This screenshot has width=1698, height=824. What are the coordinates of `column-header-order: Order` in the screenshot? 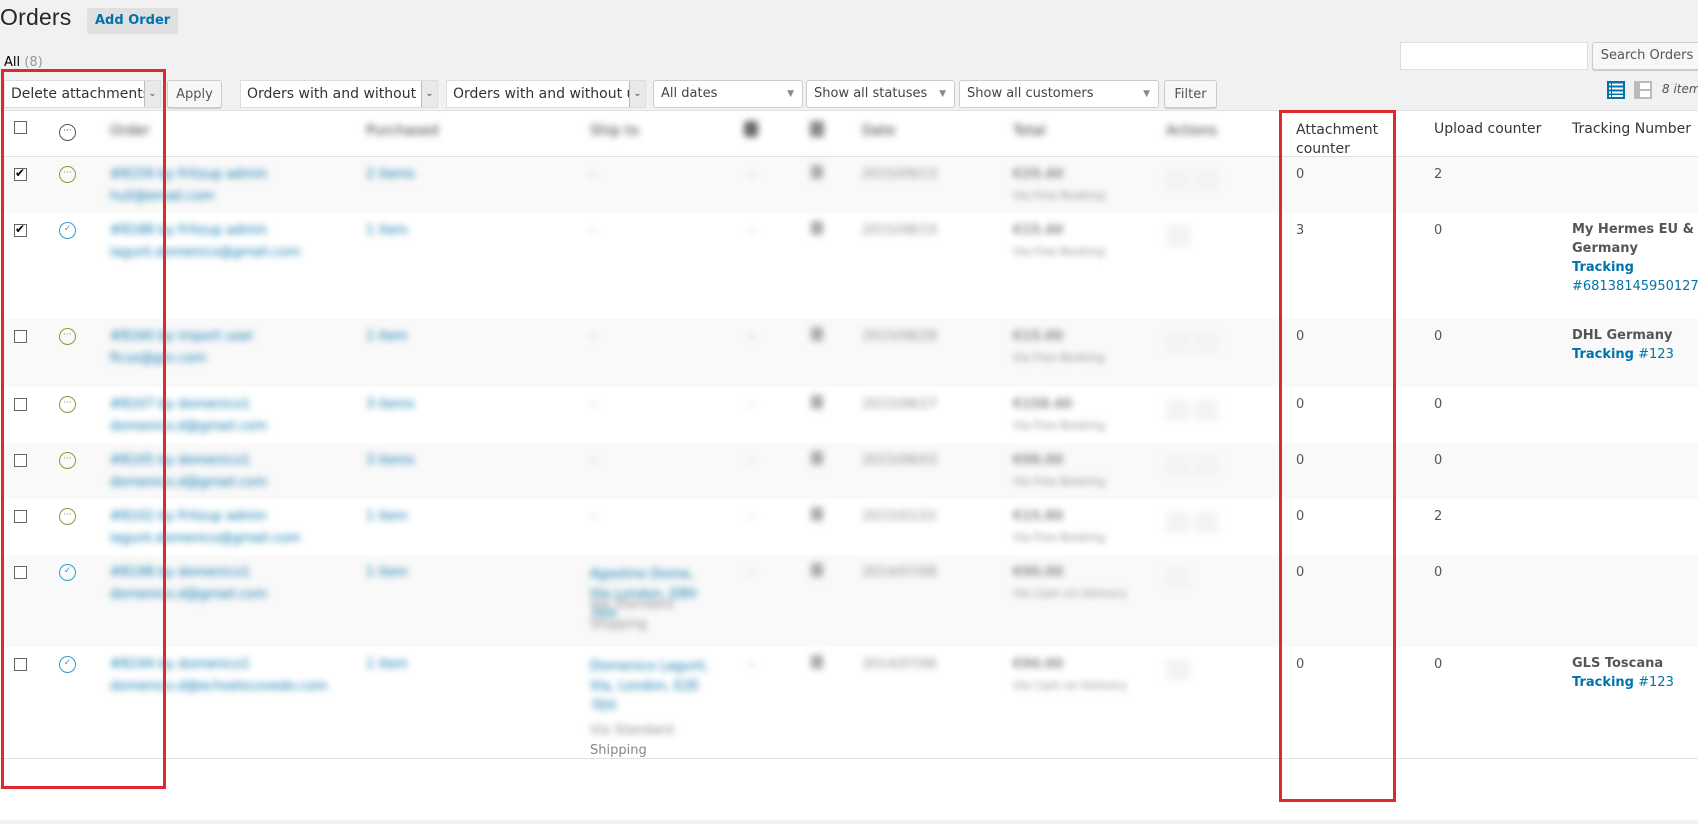 It's located at (130, 131).